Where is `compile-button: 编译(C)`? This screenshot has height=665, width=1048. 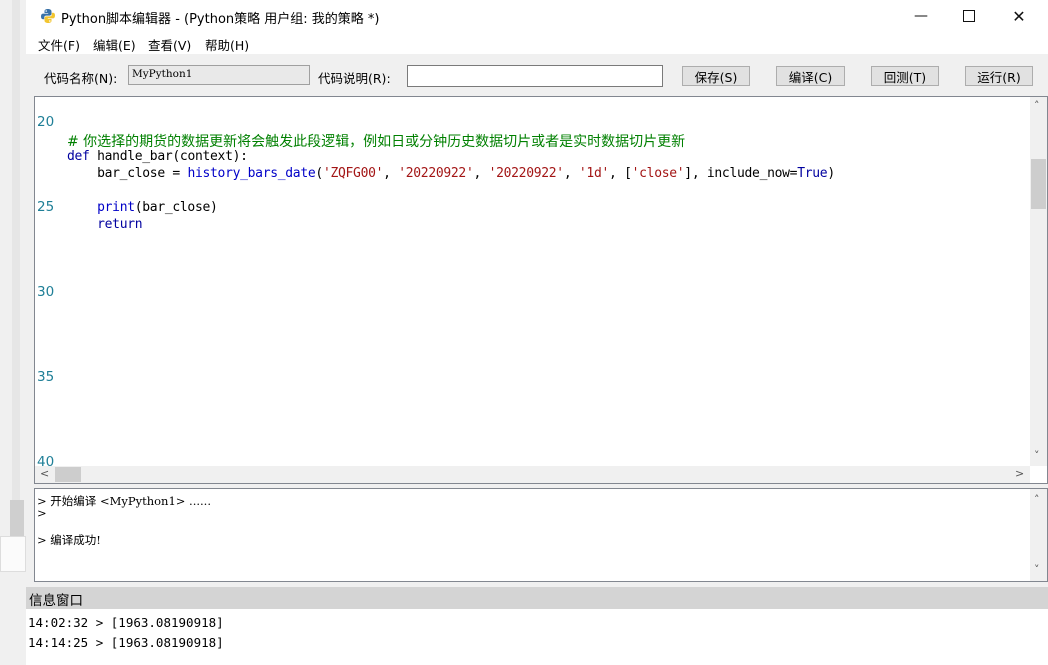 compile-button: 编译(C) is located at coordinates (810, 76).